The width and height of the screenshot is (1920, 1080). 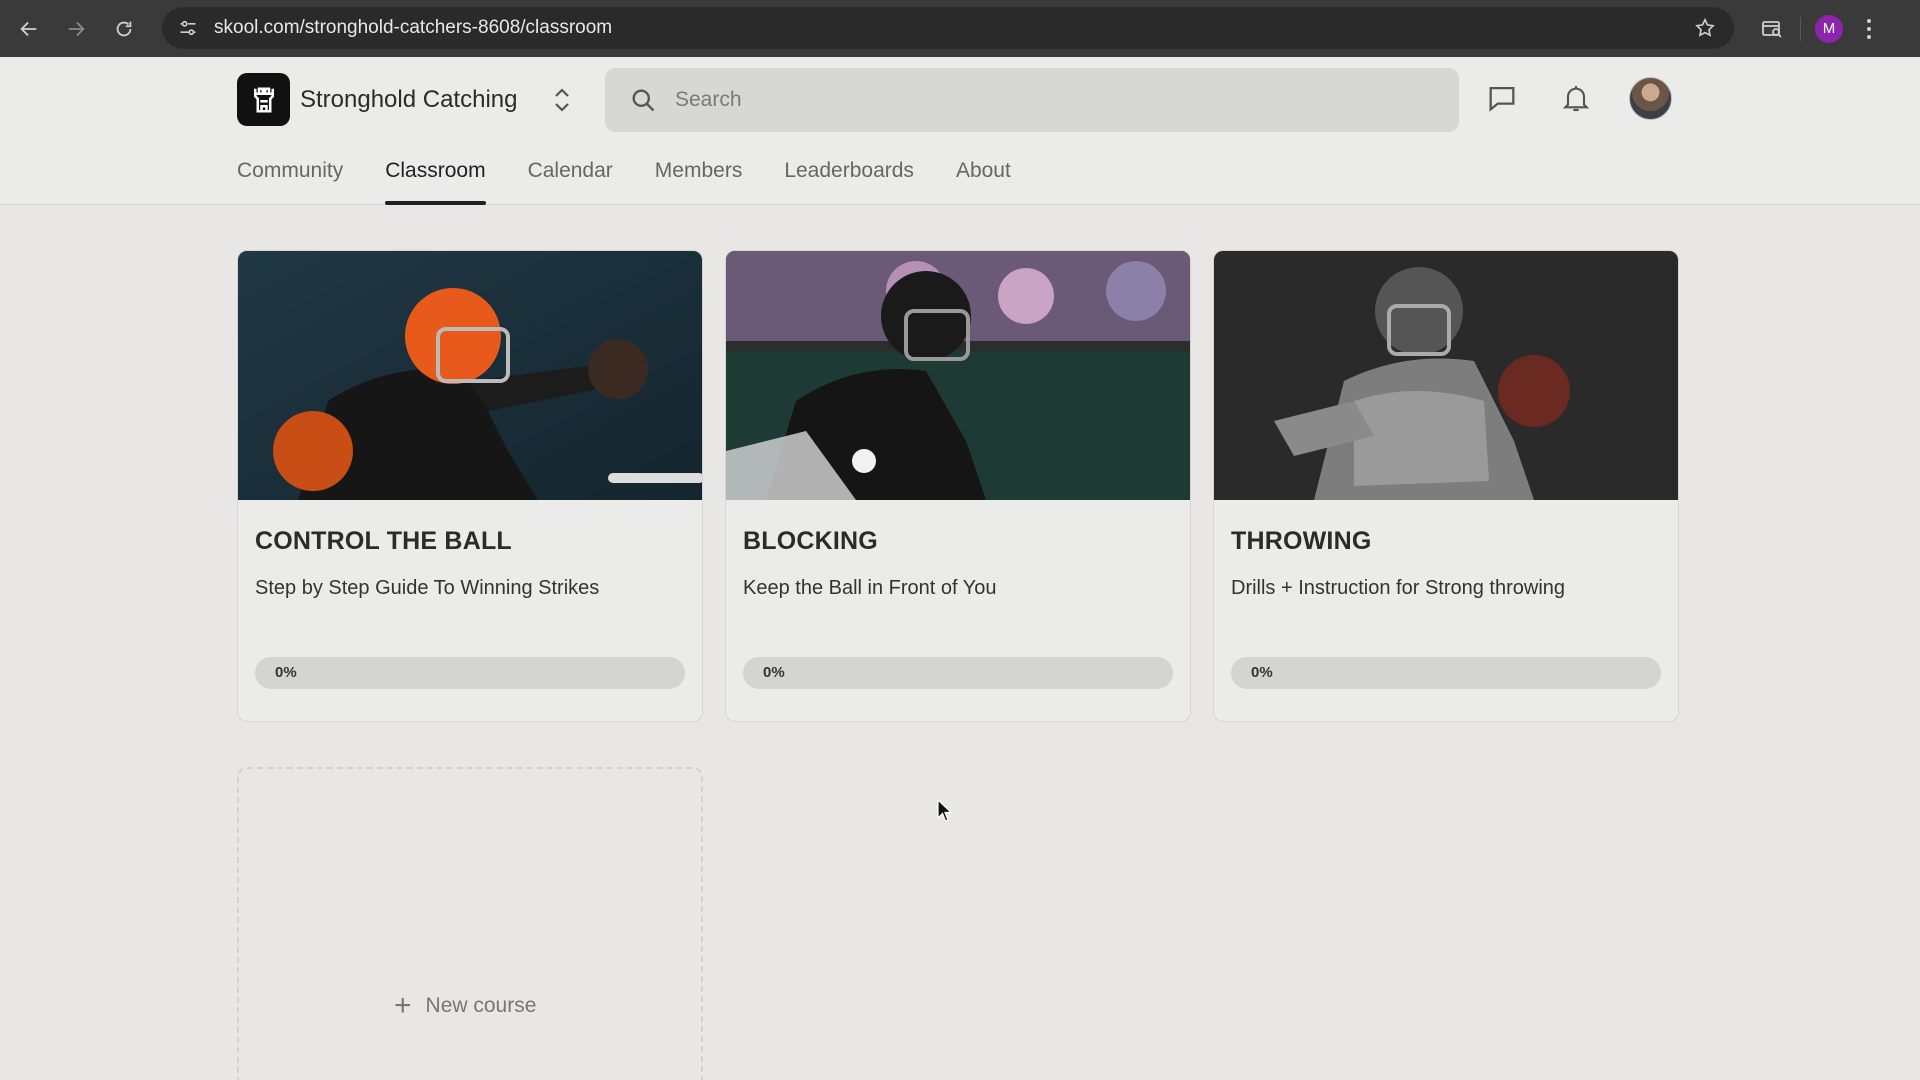 What do you see at coordinates (1301, 541) in the screenshot?
I see `course-title: THROWING` at bounding box center [1301, 541].